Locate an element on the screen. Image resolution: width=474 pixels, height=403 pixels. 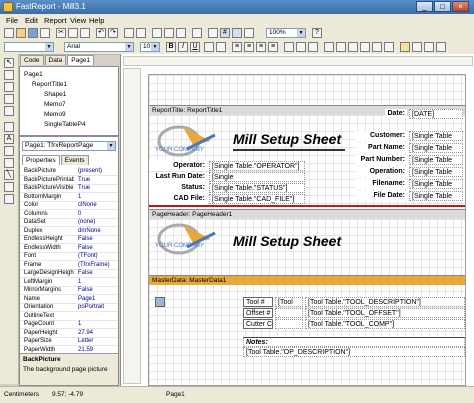
menu-help: Help is located at coordinates (96, 20).